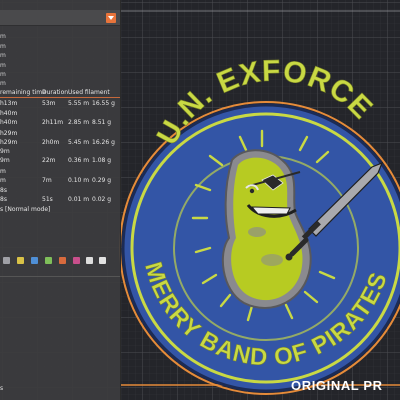  Describe the element at coordinates (60, 97) in the screenshot. I see `columns-separator` at that location.